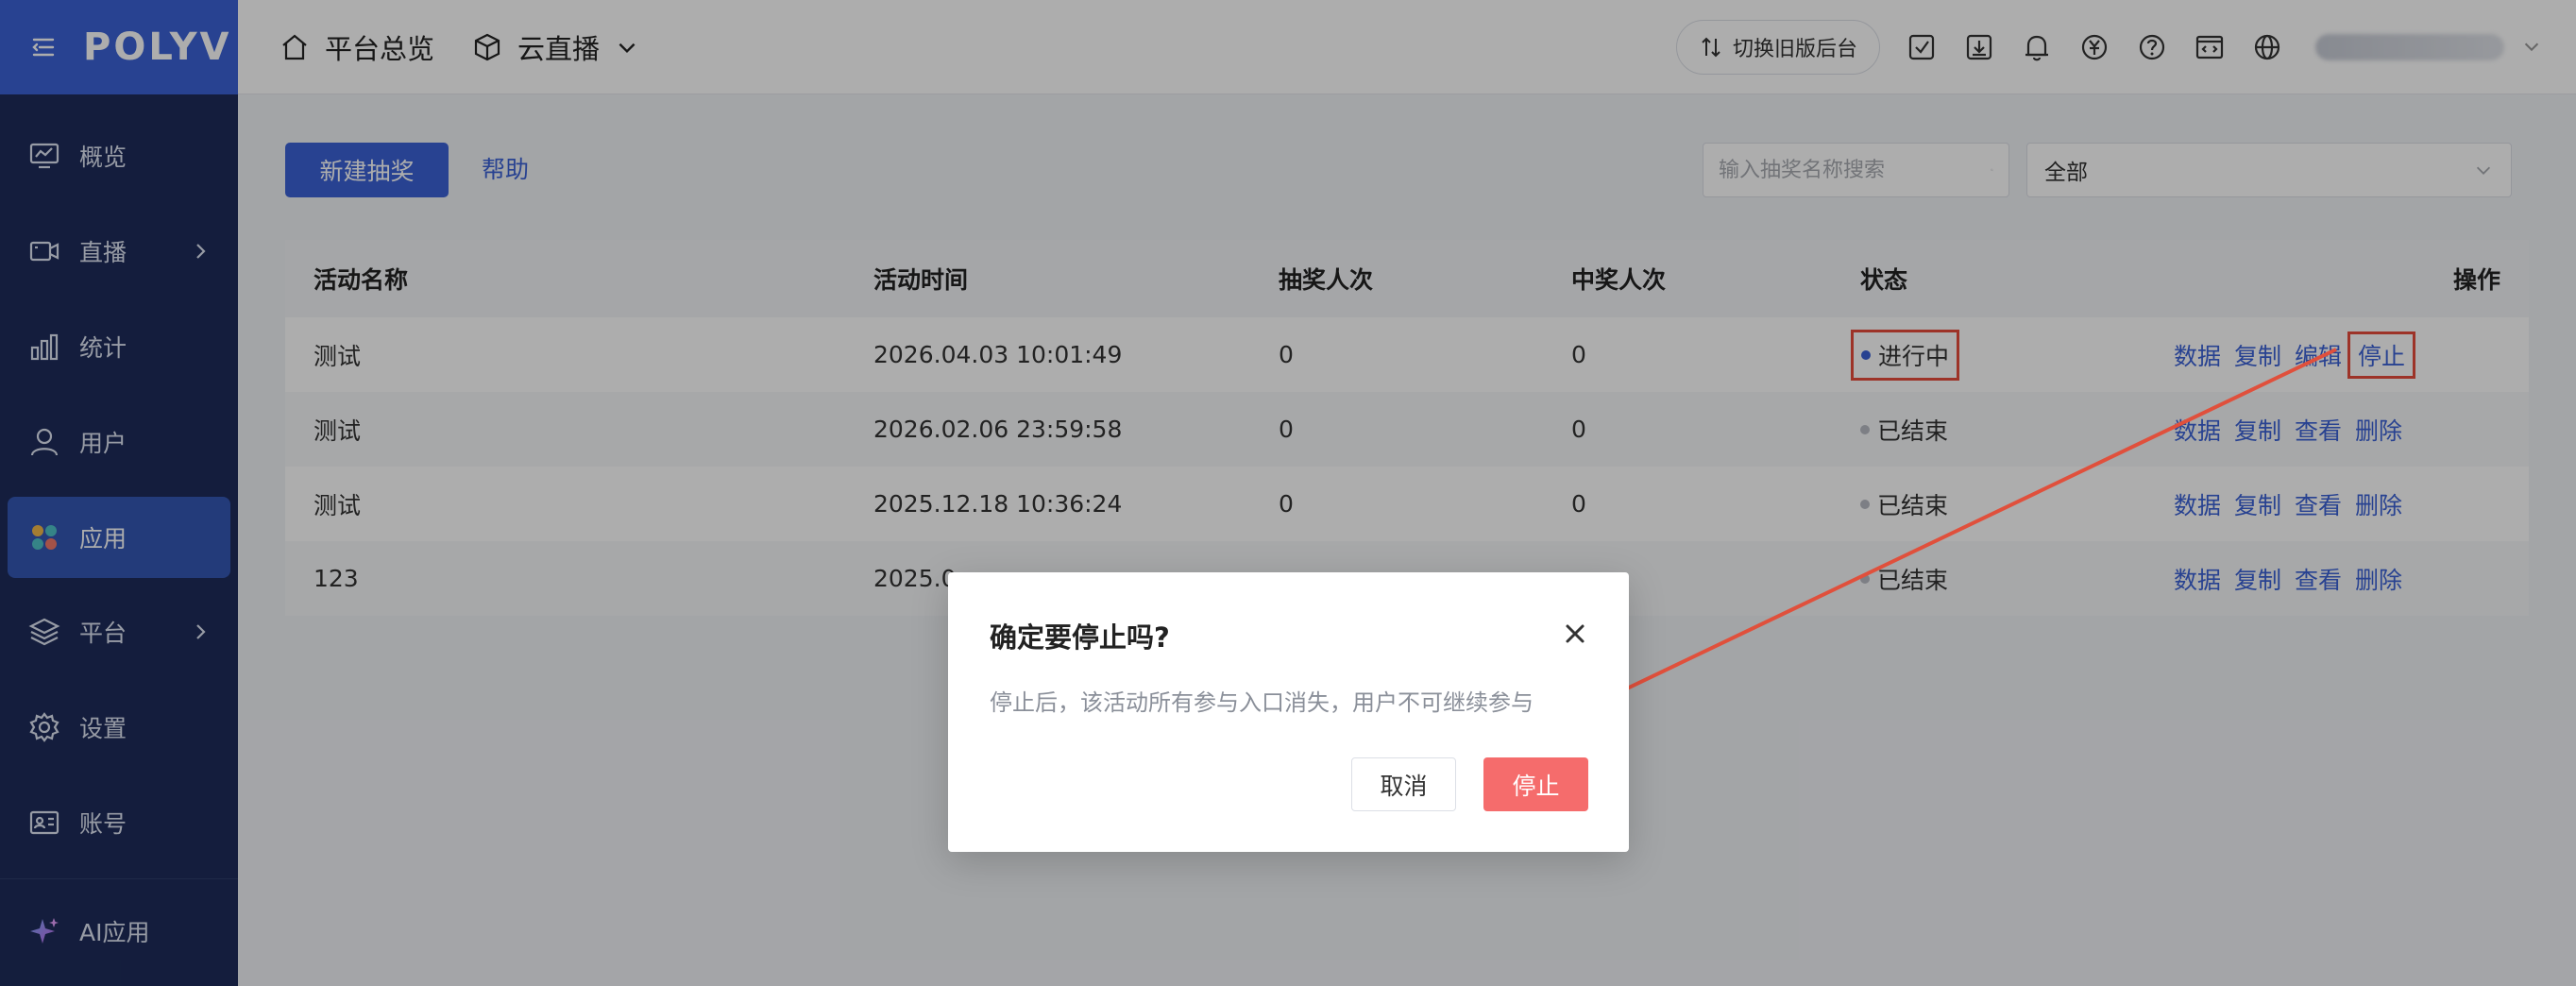 This screenshot has width=2576, height=986. I want to click on confirm-stop-dialog: 确定要停止吗? 停止后，该活动所有参与入口消失，用户不可继续参与 取消 停止, so click(1288, 712).